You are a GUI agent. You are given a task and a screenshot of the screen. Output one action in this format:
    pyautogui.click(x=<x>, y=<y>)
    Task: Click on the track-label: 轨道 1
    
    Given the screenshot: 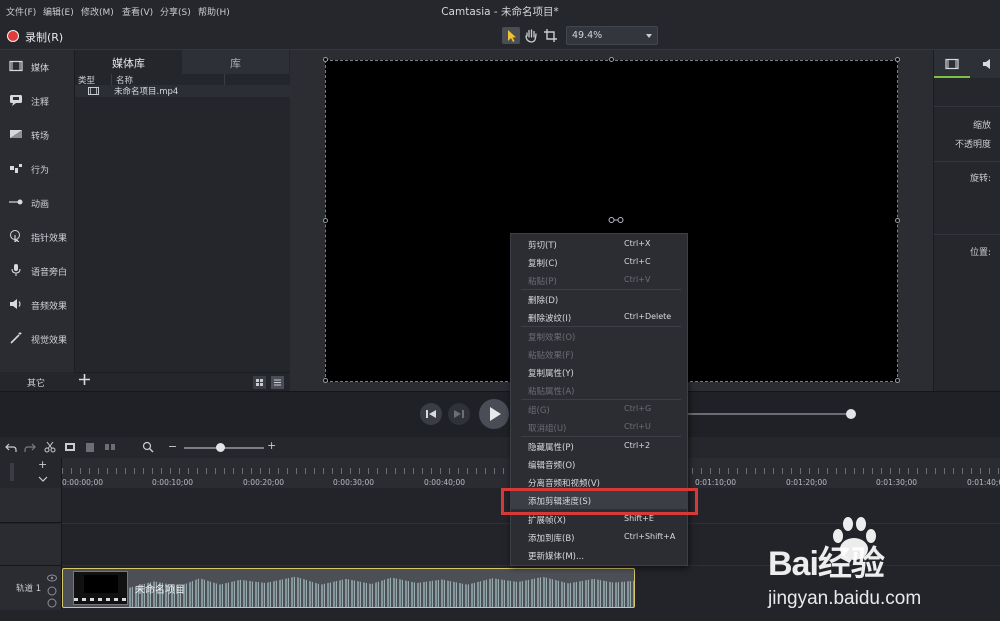 What is the action you would take?
    pyautogui.click(x=29, y=589)
    